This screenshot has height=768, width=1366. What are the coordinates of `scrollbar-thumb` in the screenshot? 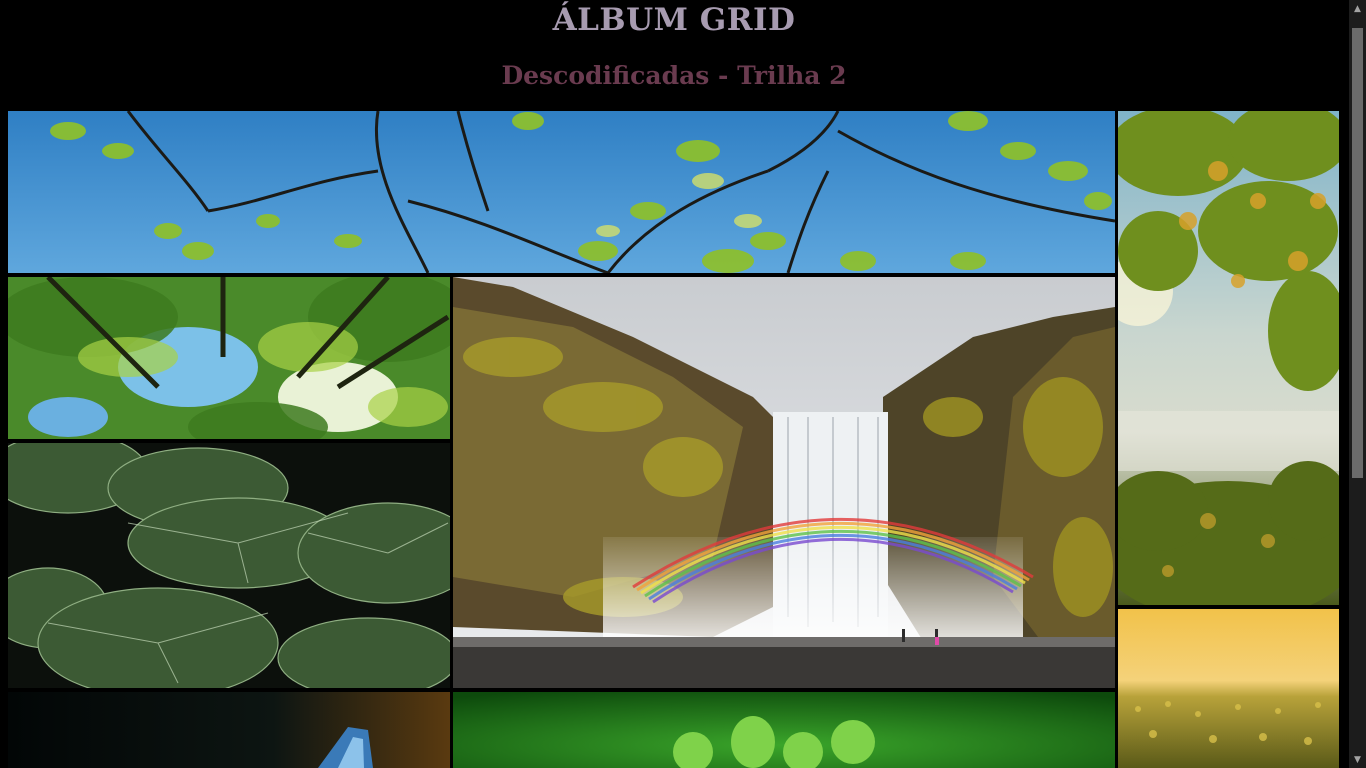 It's located at (1357, 253).